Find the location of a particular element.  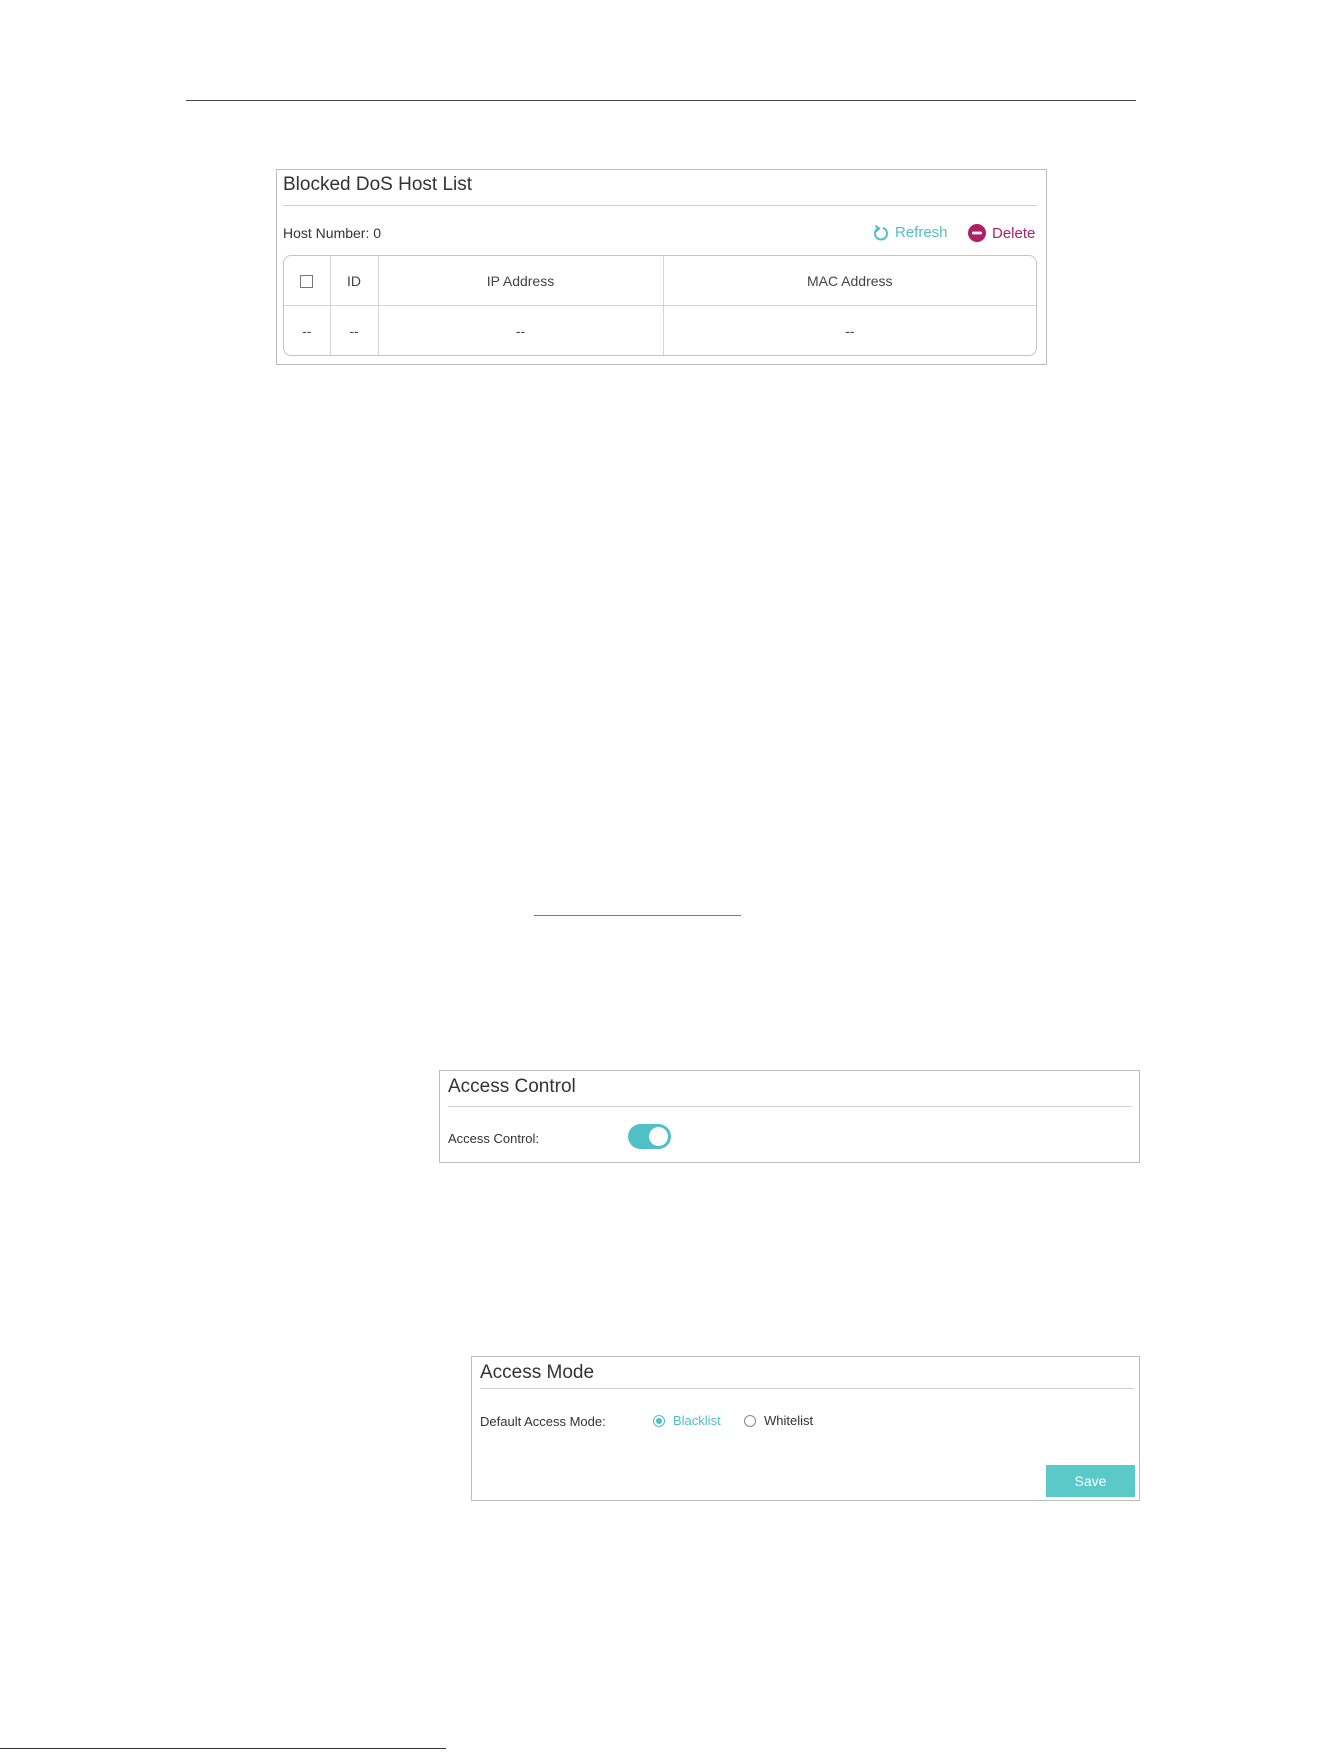

delete-button: Delete is located at coordinates (1001, 233).